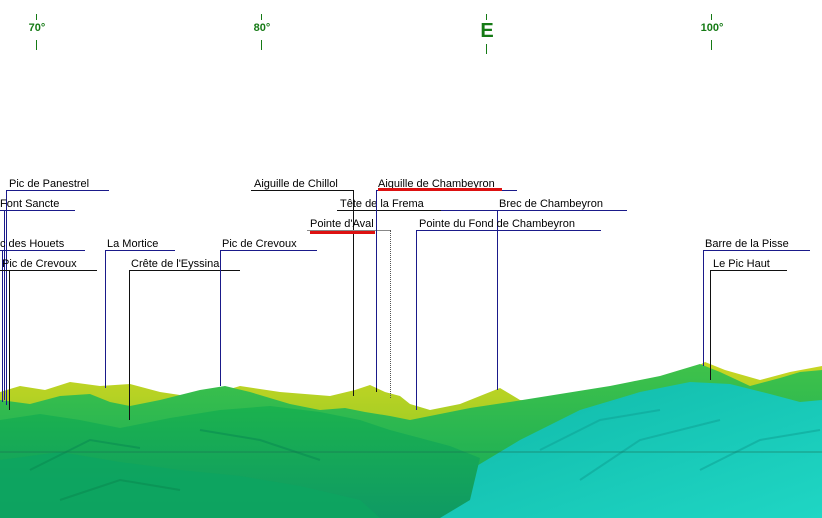 This screenshot has width=822, height=518. I want to click on peak-label: Aiguille de Chillol, so click(296, 184).